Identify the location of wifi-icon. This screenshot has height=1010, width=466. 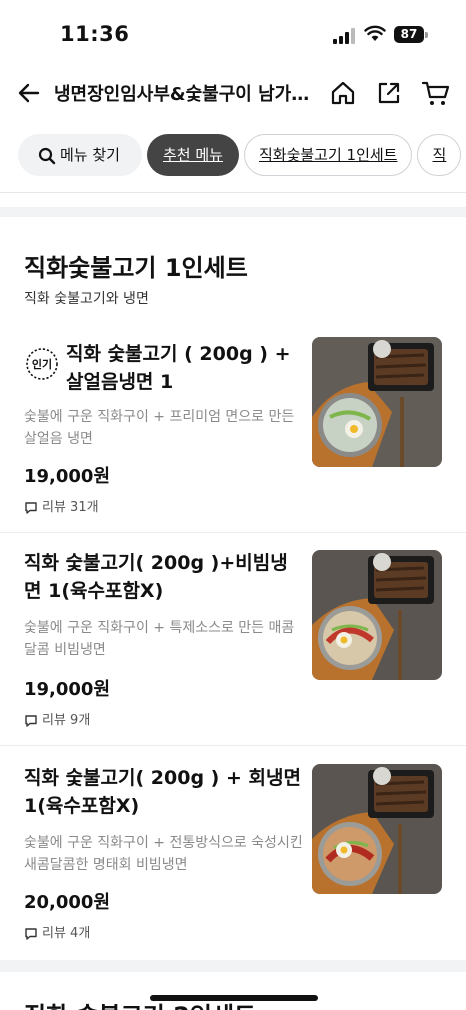
(375, 33).